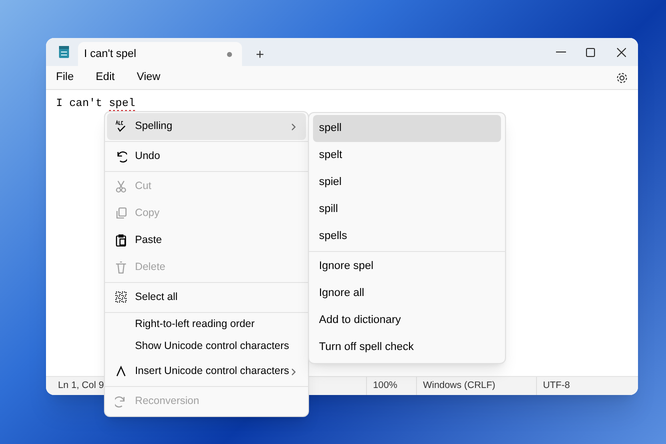 Image resolution: width=666 pixels, height=444 pixels. I want to click on cursor-position: Ln 1, Col 9, so click(81, 385).